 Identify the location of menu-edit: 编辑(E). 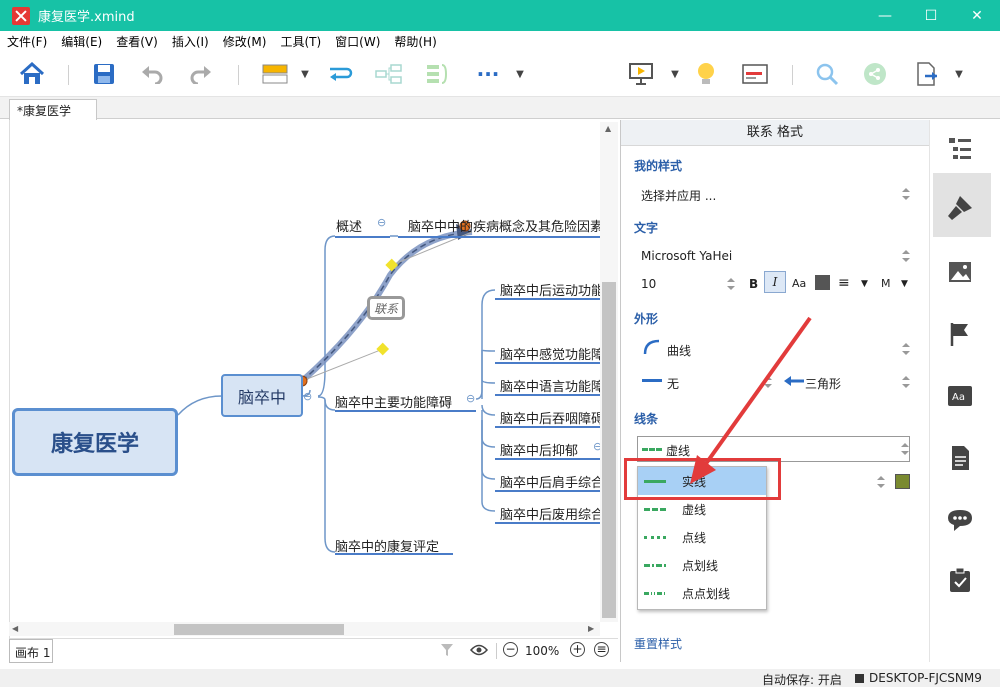
(81, 41).